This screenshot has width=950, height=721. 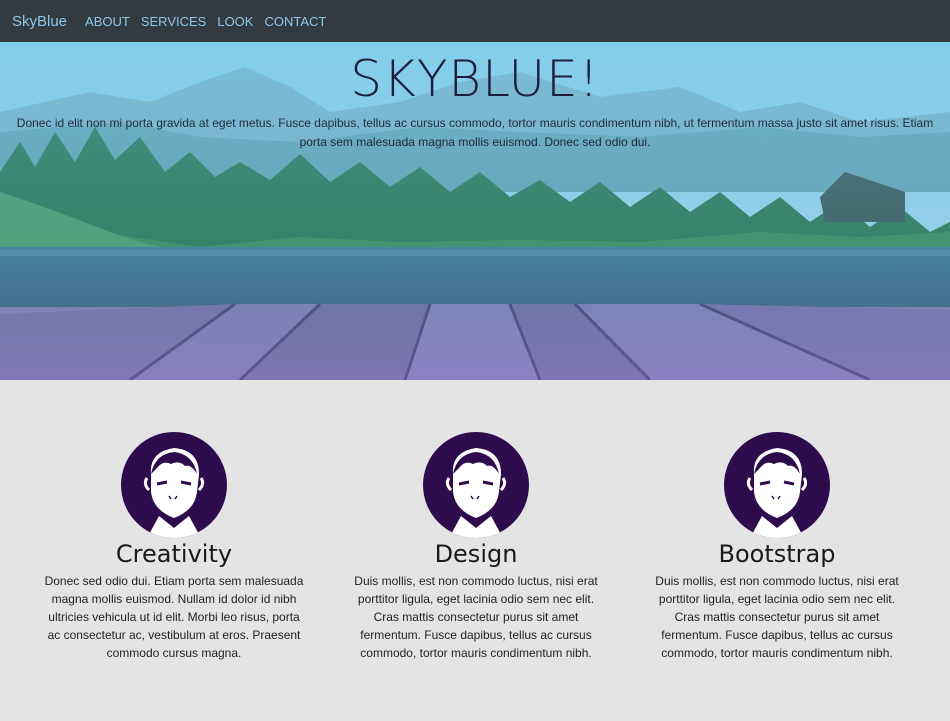 I want to click on nav-link-contact: CONTACT, so click(x=295, y=21).